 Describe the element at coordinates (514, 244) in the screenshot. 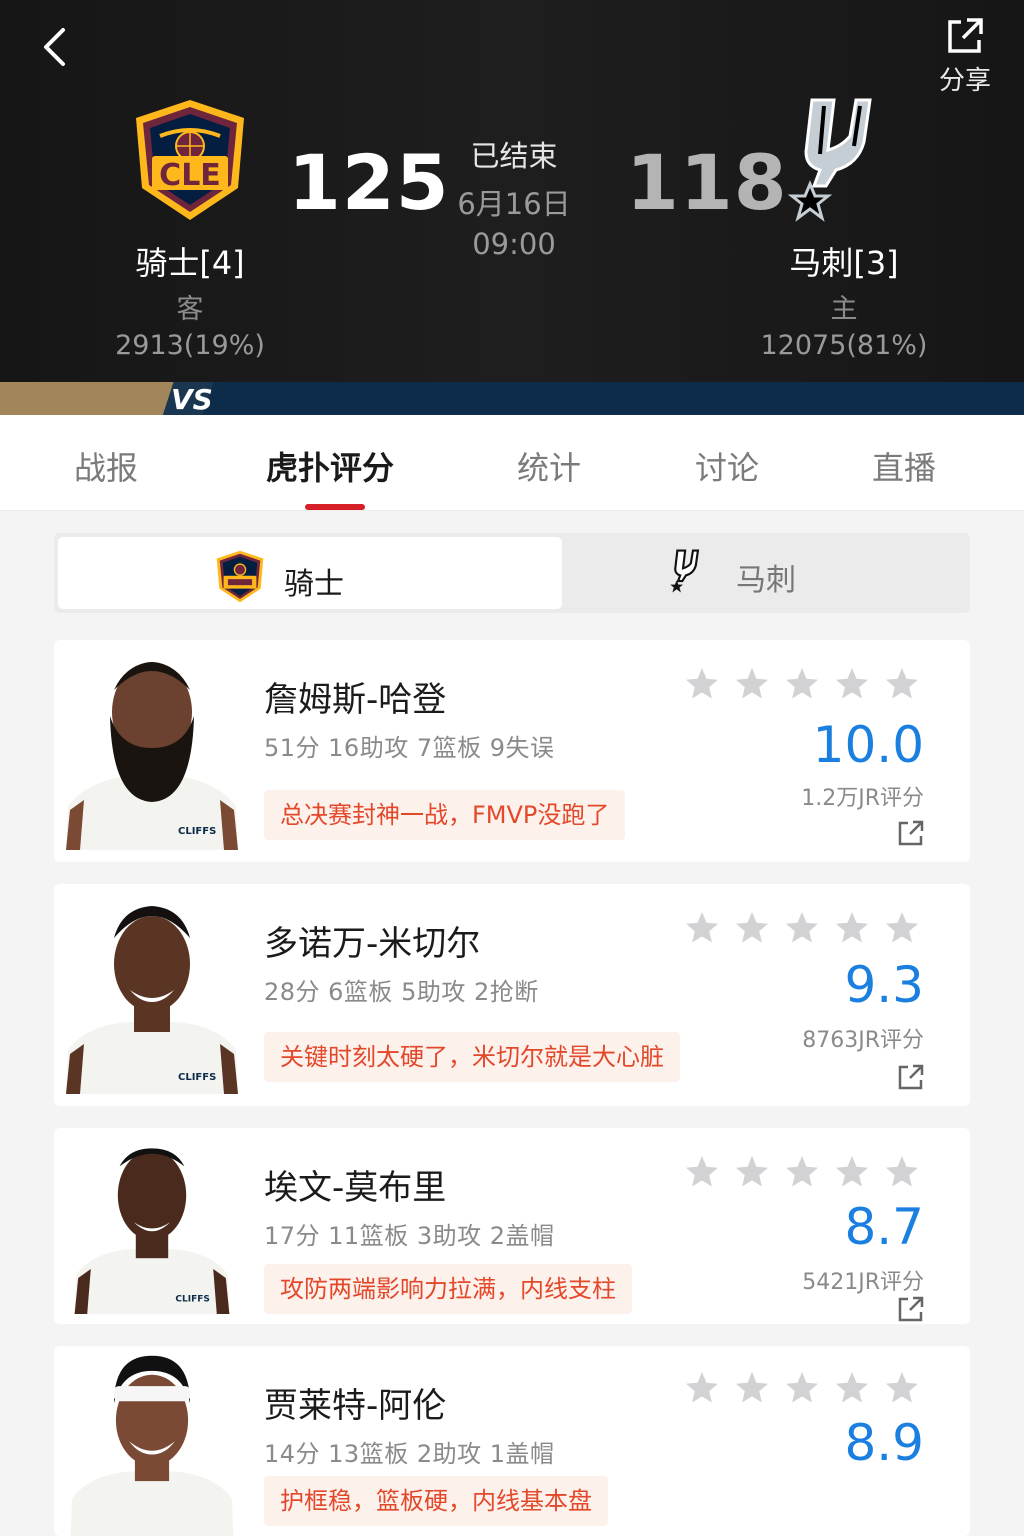

I see `game-time: 09:00` at that location.